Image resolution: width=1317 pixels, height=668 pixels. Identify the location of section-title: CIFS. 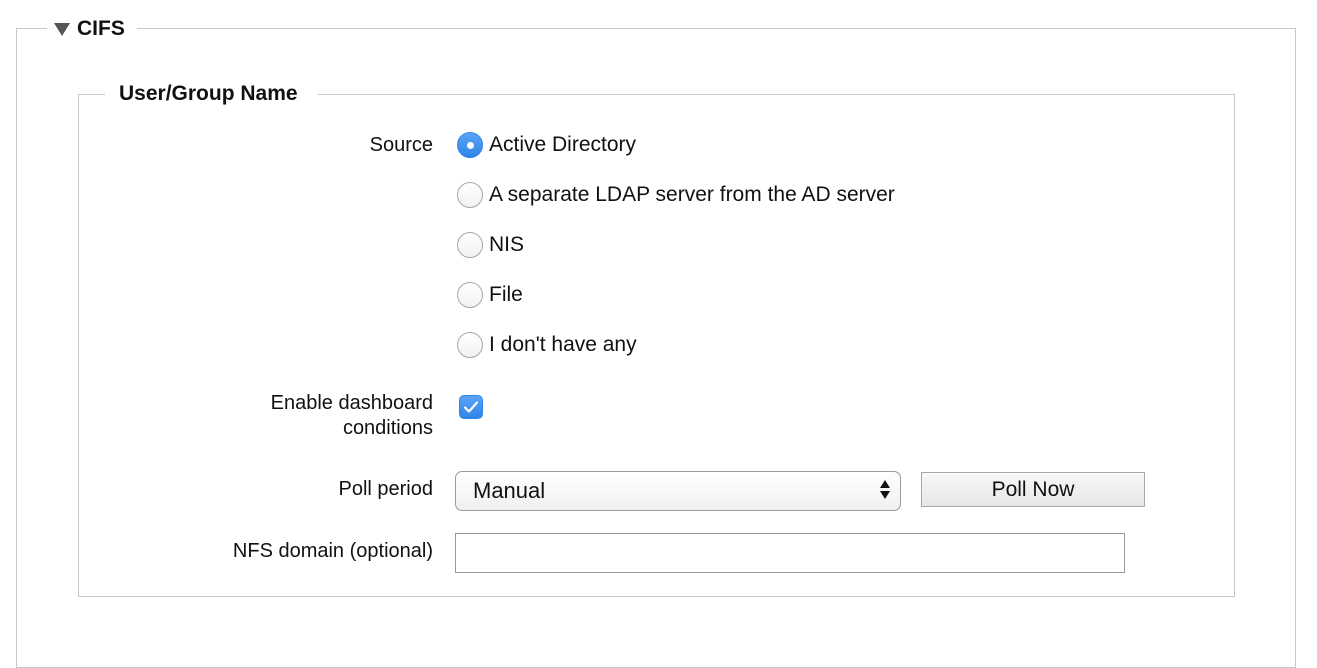
(101, 28).